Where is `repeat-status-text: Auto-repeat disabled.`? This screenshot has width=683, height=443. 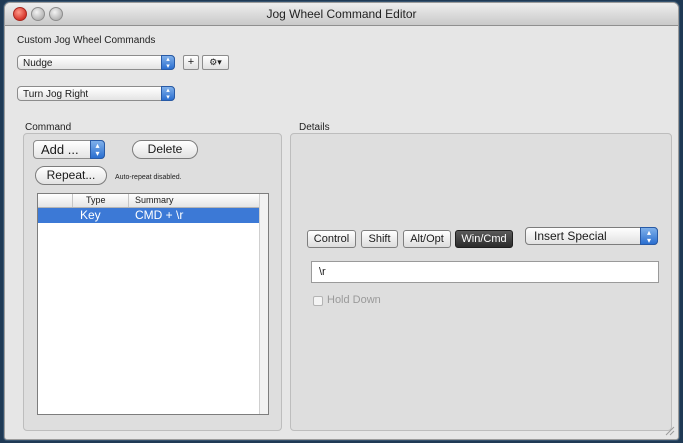
repeat-status-text: Auto-repeat disabled. is located at coordinates (148, 177).